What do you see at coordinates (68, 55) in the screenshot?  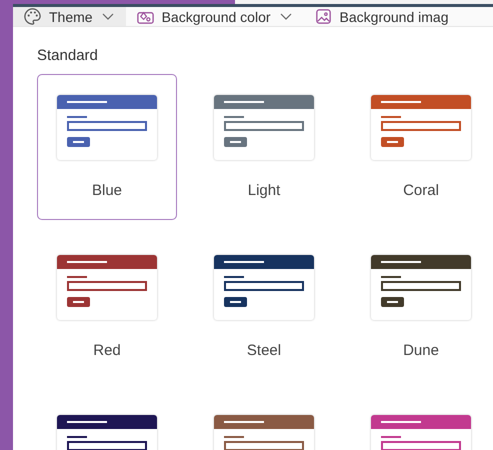 I see `section-title: Standard` at bounding box center [68, 55].